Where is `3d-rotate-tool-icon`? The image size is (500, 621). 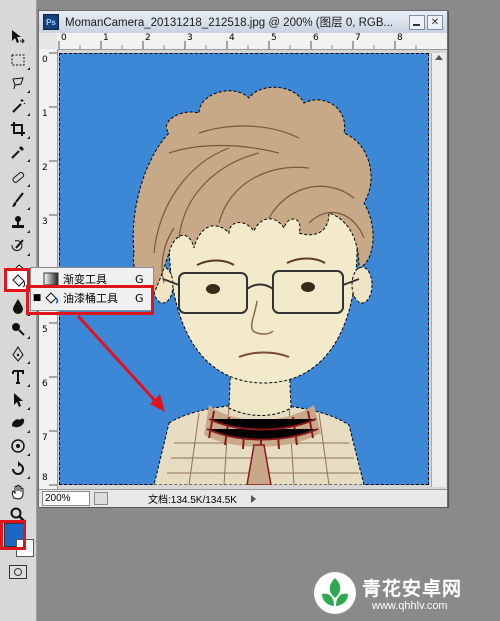
3d-rotate-tool-icon is located at coordinates (18, 446).